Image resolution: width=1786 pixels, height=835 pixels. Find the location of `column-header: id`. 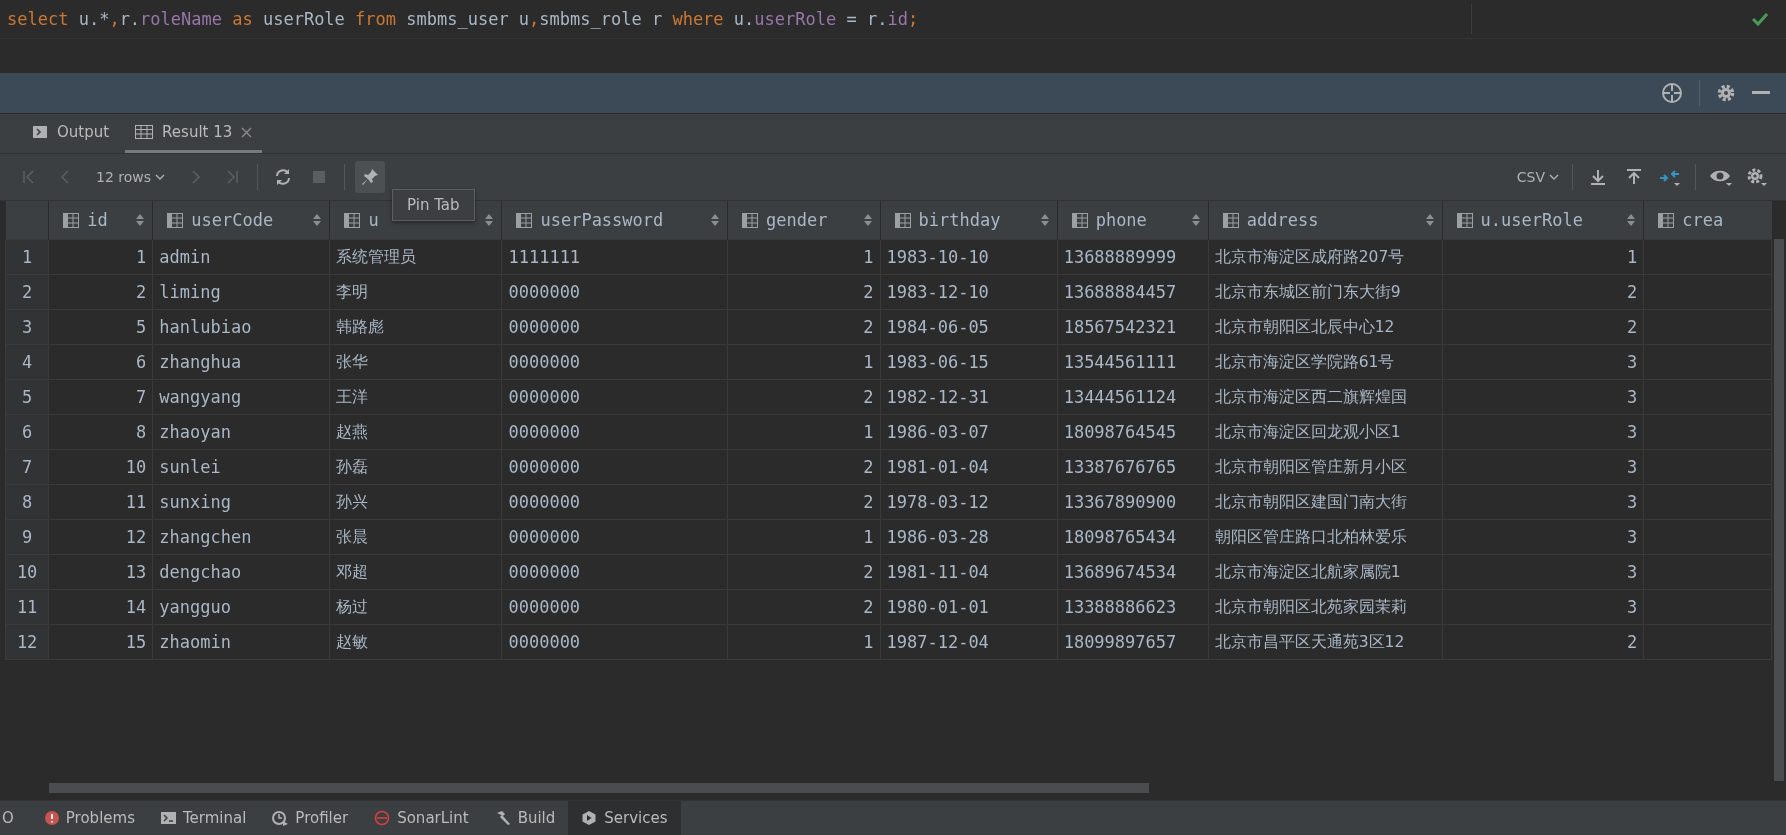

column-header: id is located at coordinates (97, 220).